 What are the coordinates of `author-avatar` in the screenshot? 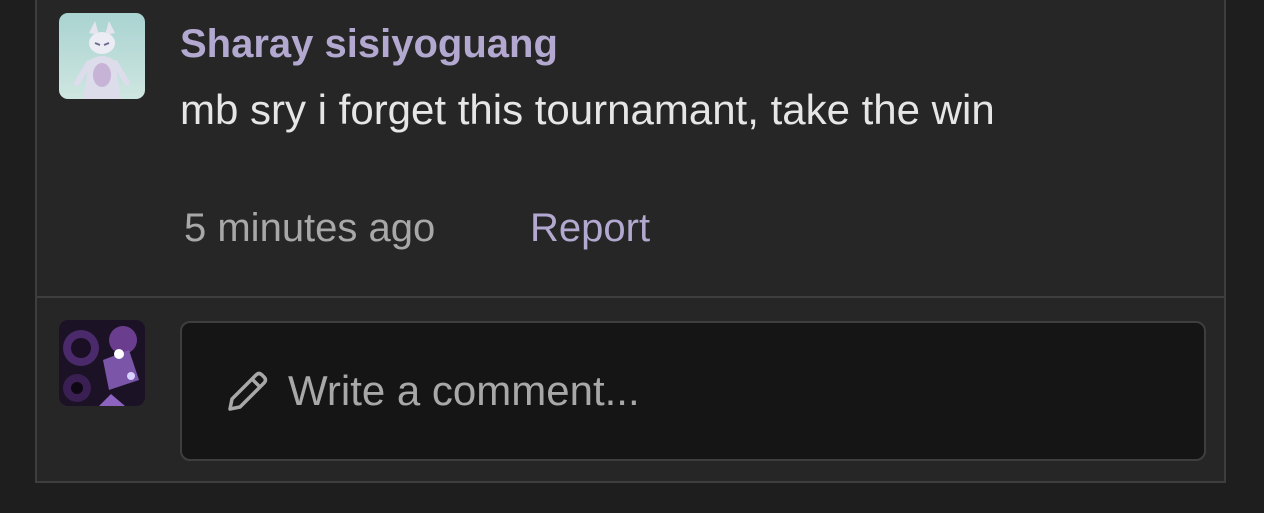 It's located at (102, 56).